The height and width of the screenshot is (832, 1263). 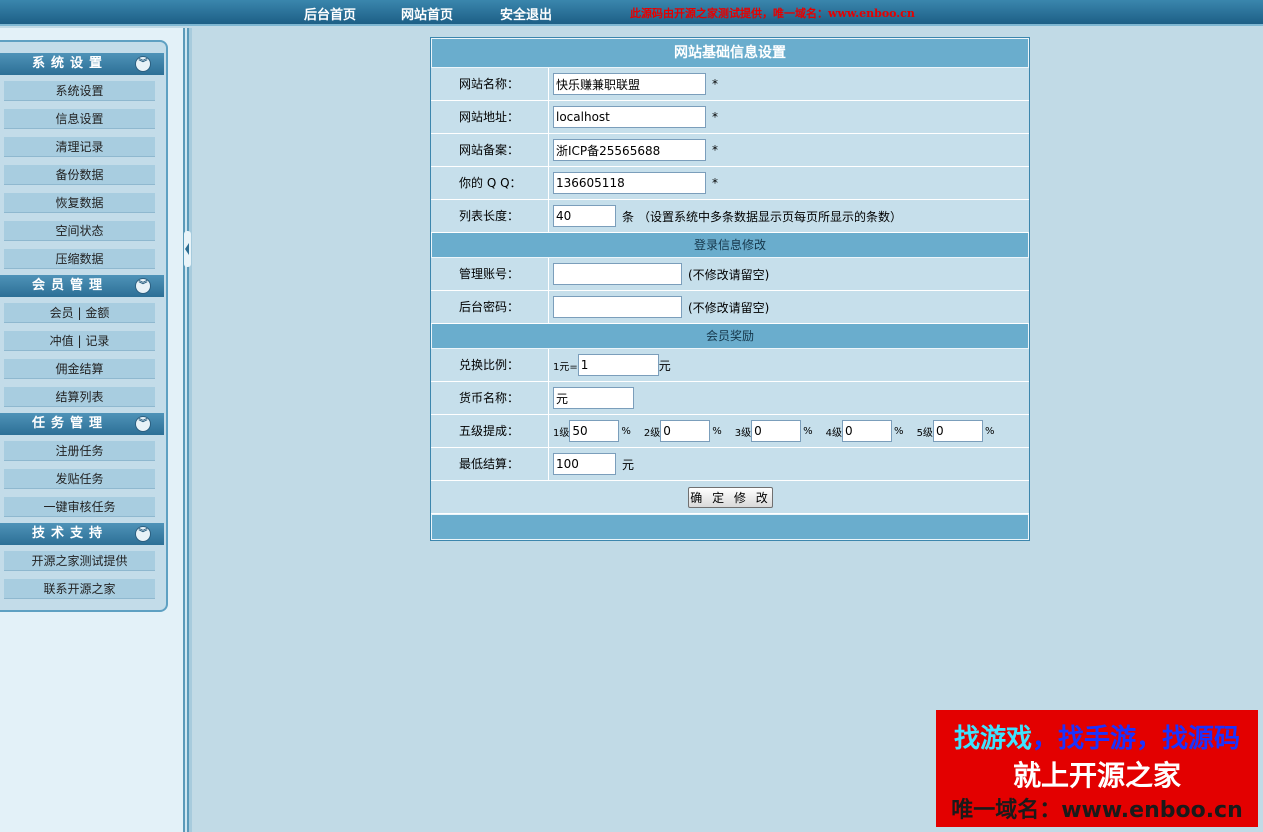 What do you see at coordinates (730, 183) in the screenshot?
I see `row-qq: 你的 Q Q： *` at bounding box center [730, 183].